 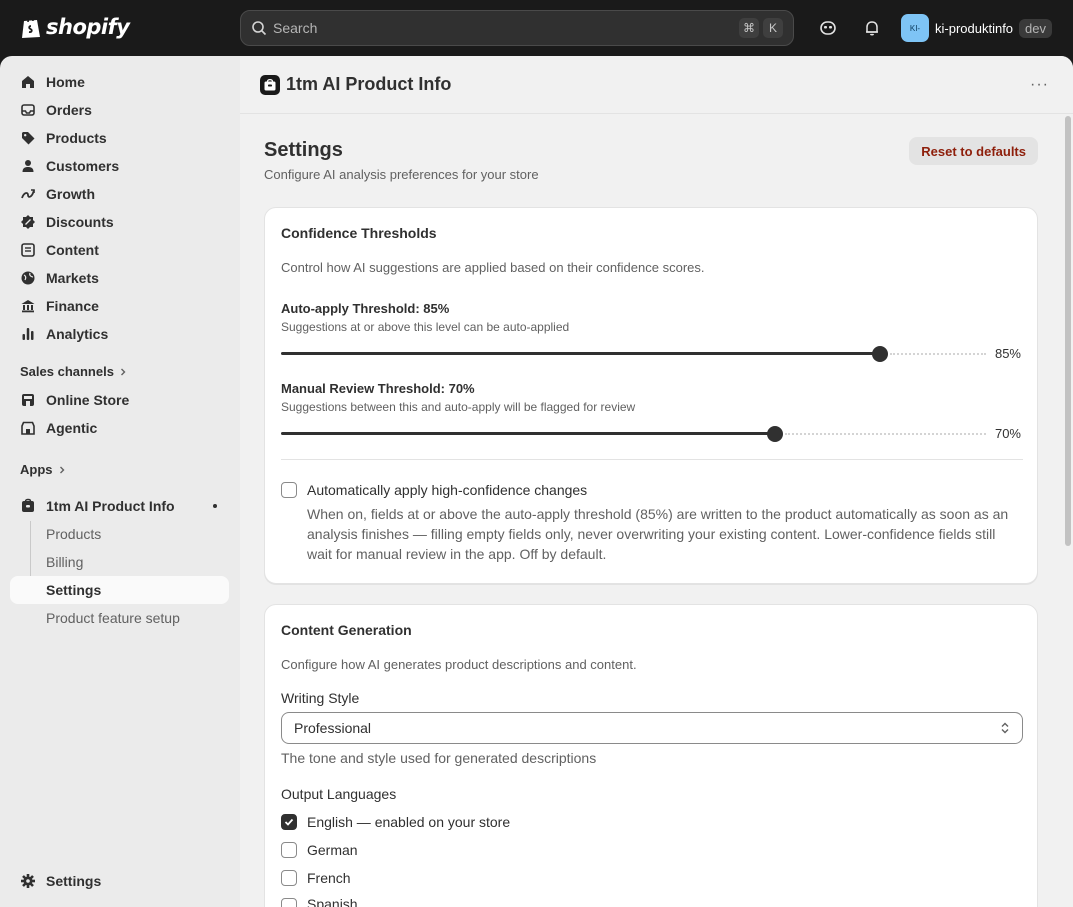 What do you see at coordinates (70, 194) in the screenshot?
I see `sidebar-item-label: Growth` at bounding box center [70, 194].